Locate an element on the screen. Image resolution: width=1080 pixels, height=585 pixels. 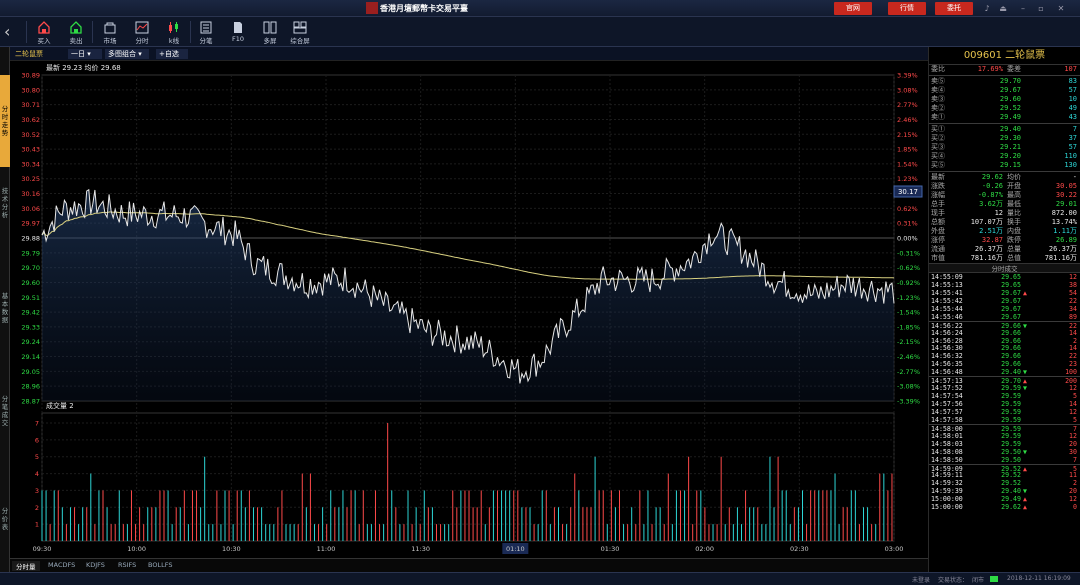
price-tick-label: 29.60 is located at coordinates (30, 283).